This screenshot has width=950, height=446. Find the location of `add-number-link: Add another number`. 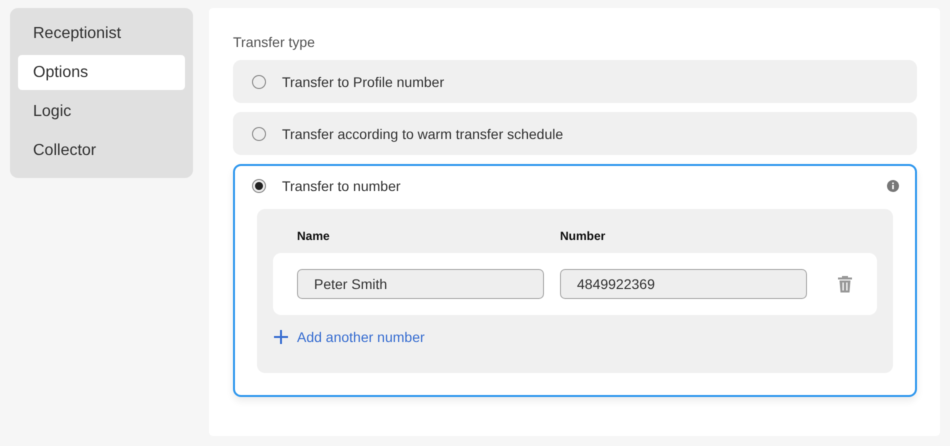

add-number-link: Add another number is located at coordinates (349, 337).